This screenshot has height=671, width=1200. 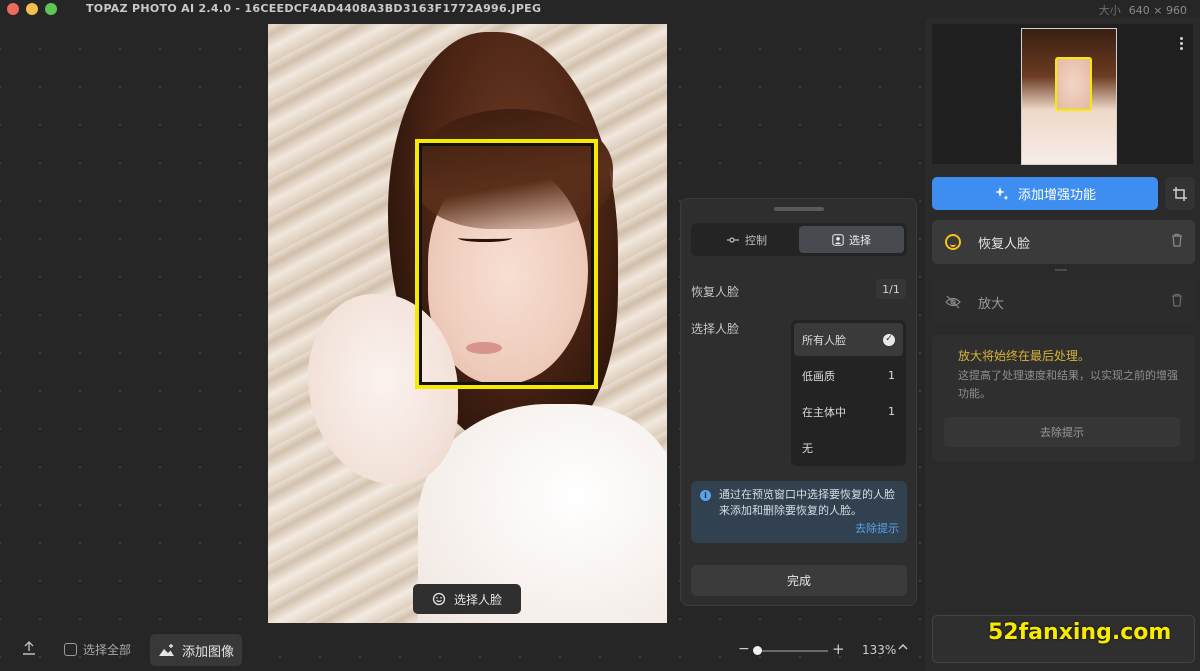 What do you see at coordinates (848, 339) in the screenshot?
I see `face-option-all: 所有人脸 ✓` at bounding box center [848, 339].